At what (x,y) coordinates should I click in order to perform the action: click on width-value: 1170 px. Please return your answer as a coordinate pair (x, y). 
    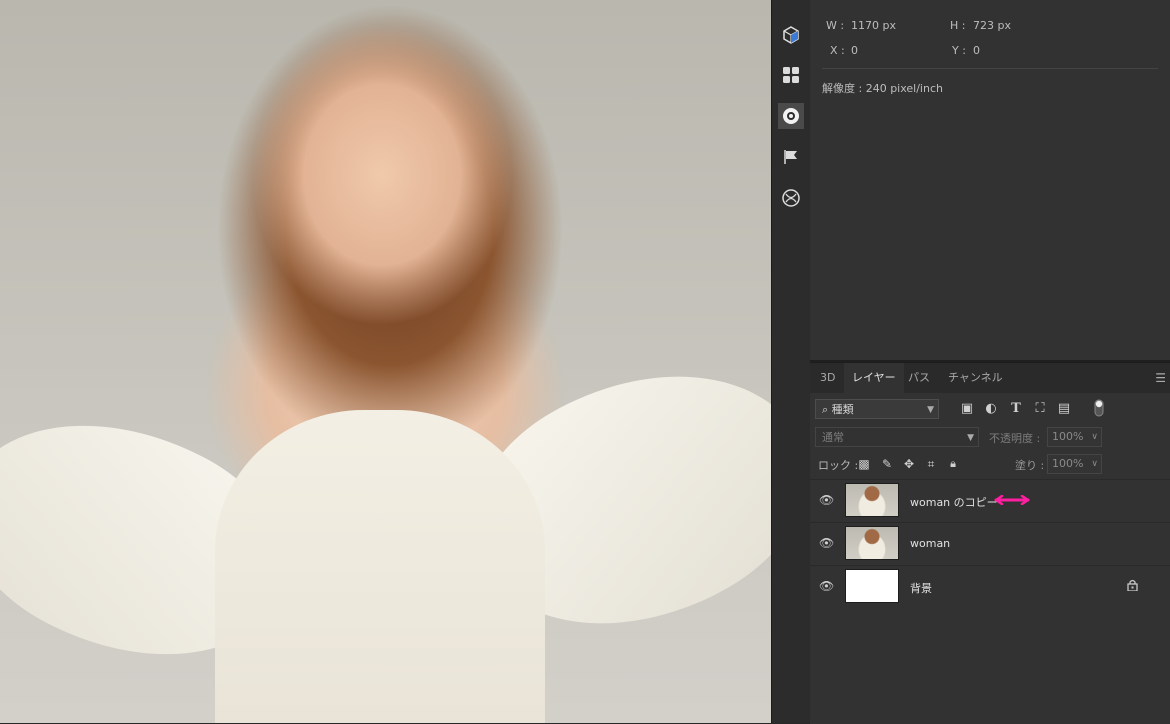
    Looking at the image, I should click on (873, 25).